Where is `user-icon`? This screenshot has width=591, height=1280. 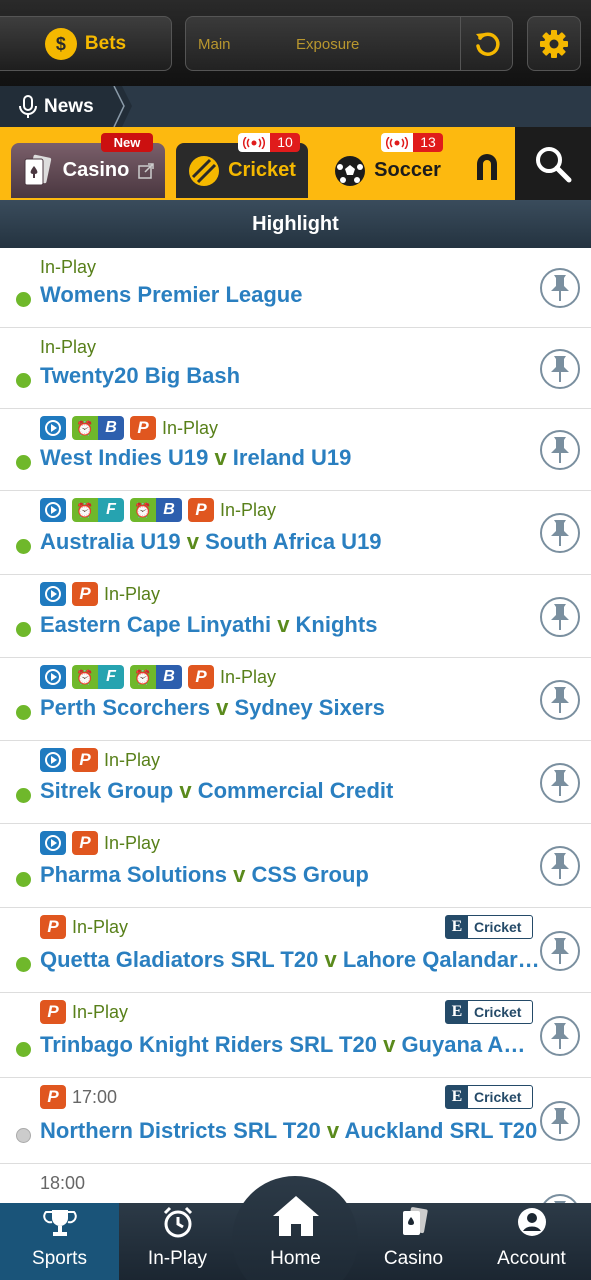
user-icon is located at coordinates (532, 1225).